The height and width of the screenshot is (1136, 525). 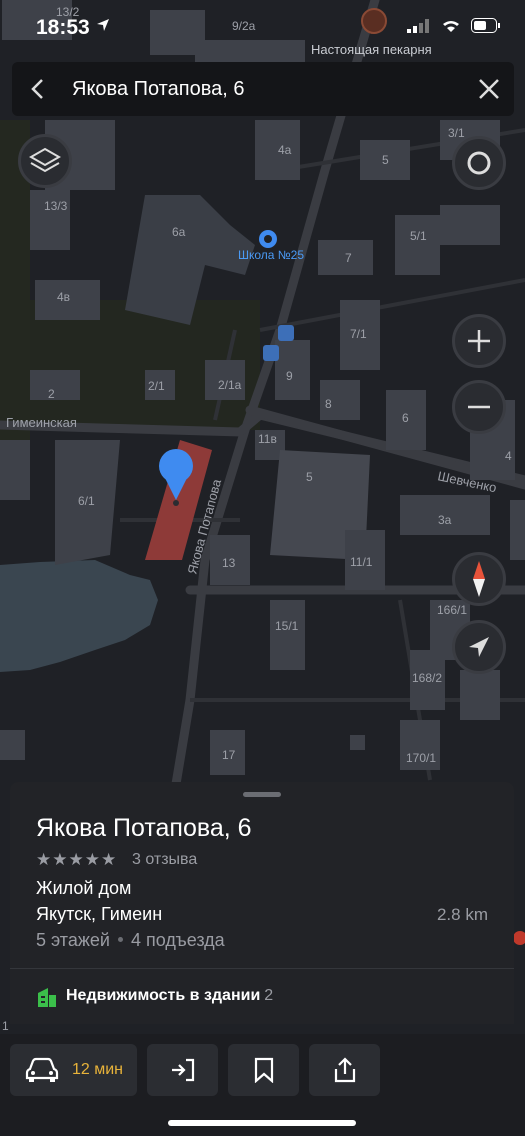 What do you see at coordinates (445, 520) in the screenshot?
I see `svg-text: 3а` at bounding box center [445, 520].